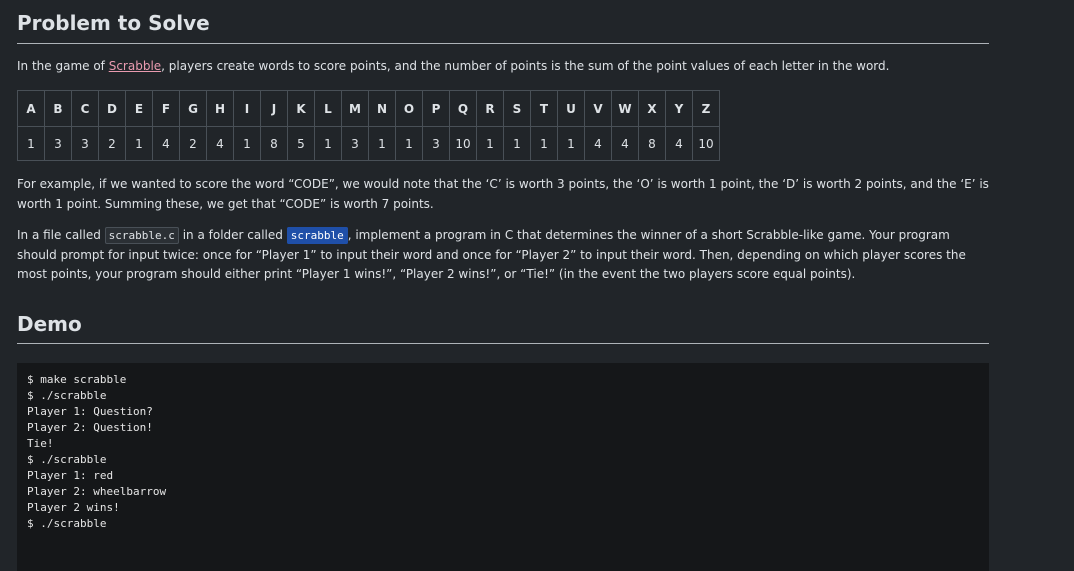 The height and width of the screenshot is (571, 1074). Describe the element at coordinates (135, 66) in the screenshot. I see `scrabble-link: Scrabble` at that location.